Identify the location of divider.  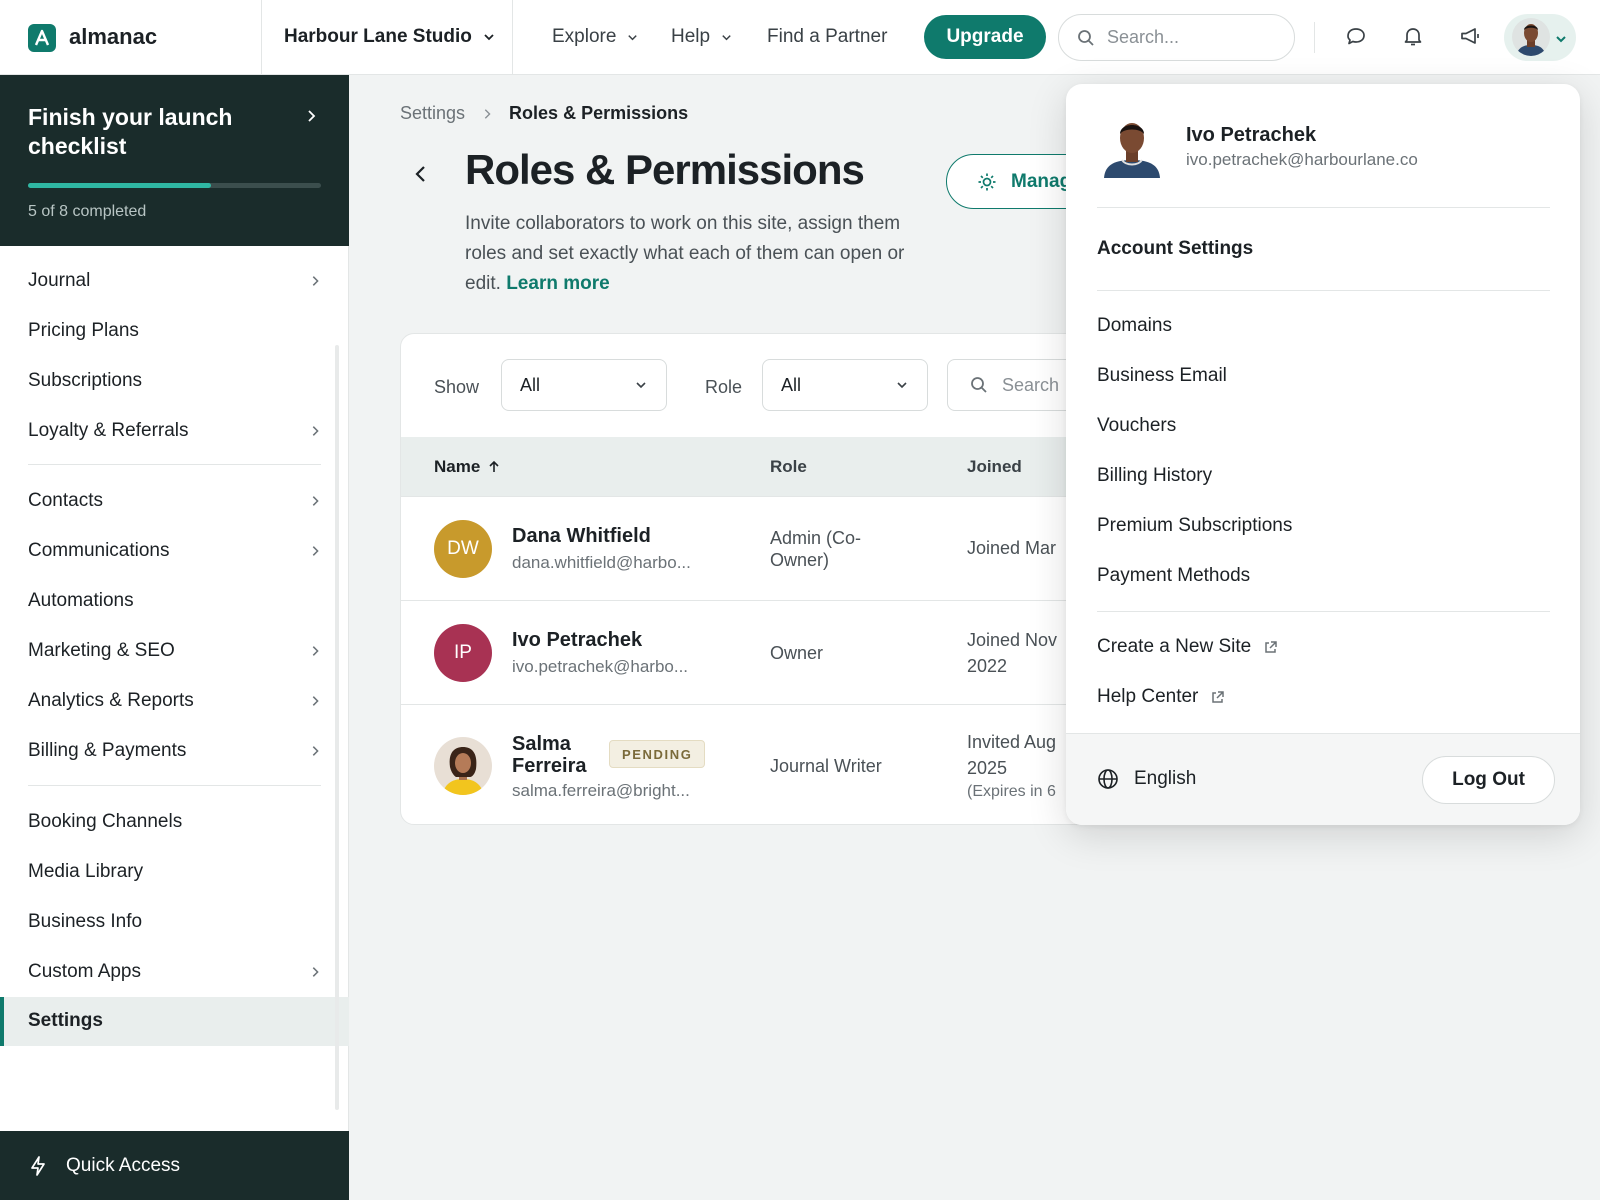
(1314, 37).